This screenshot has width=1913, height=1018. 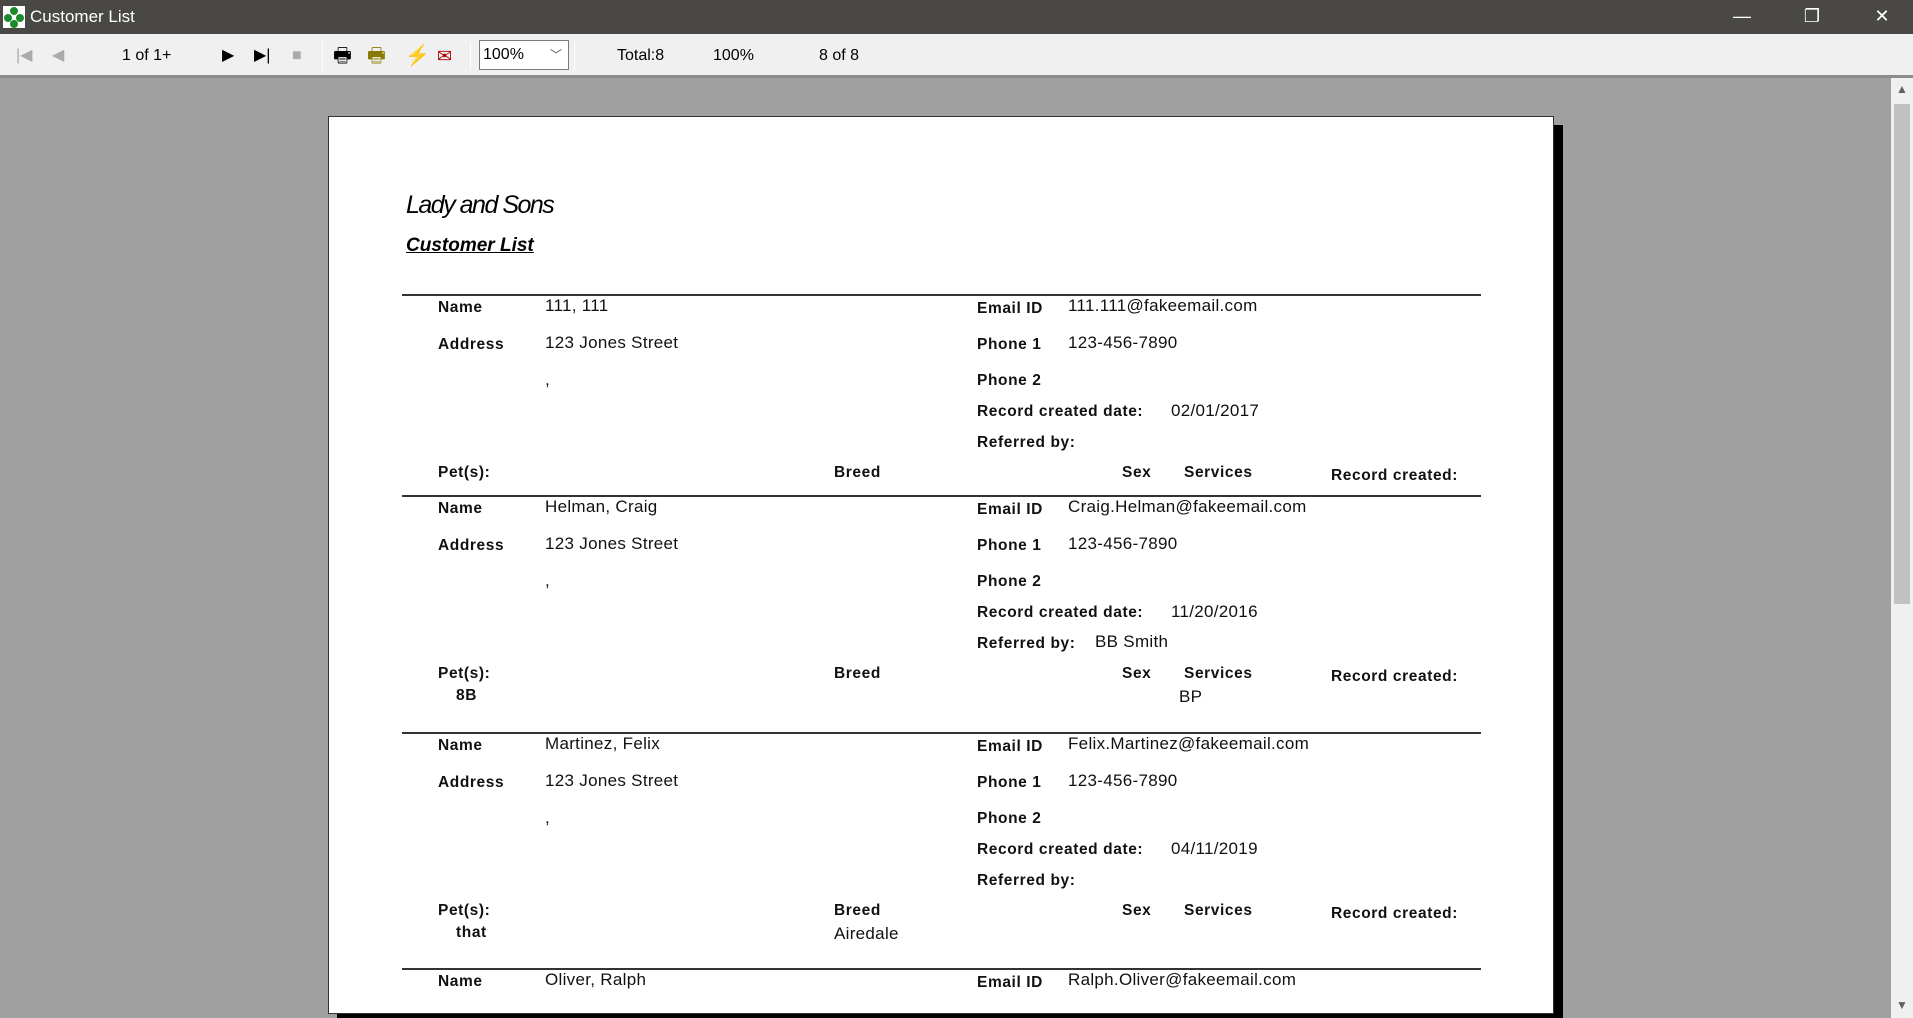 I want to click on next-page-icon: ▶, so click(x=228, y=56).